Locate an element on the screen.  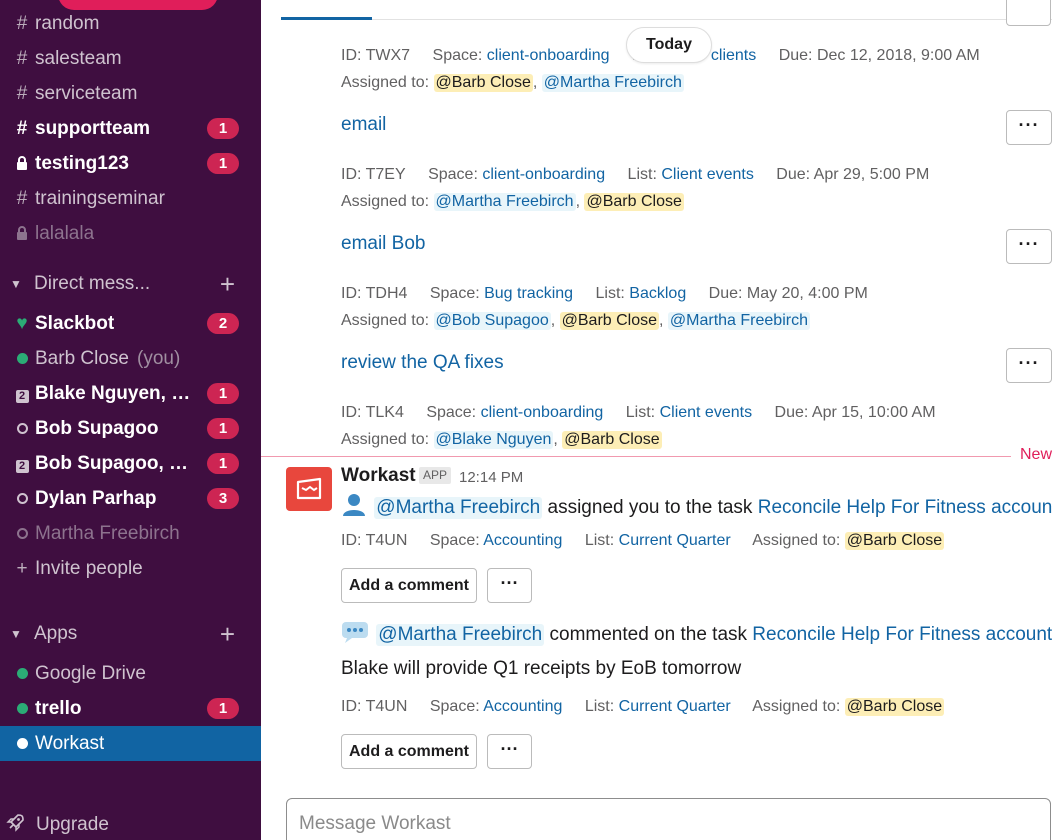
channel-testing123: testing123 1 is located at coordinates (130, 163).